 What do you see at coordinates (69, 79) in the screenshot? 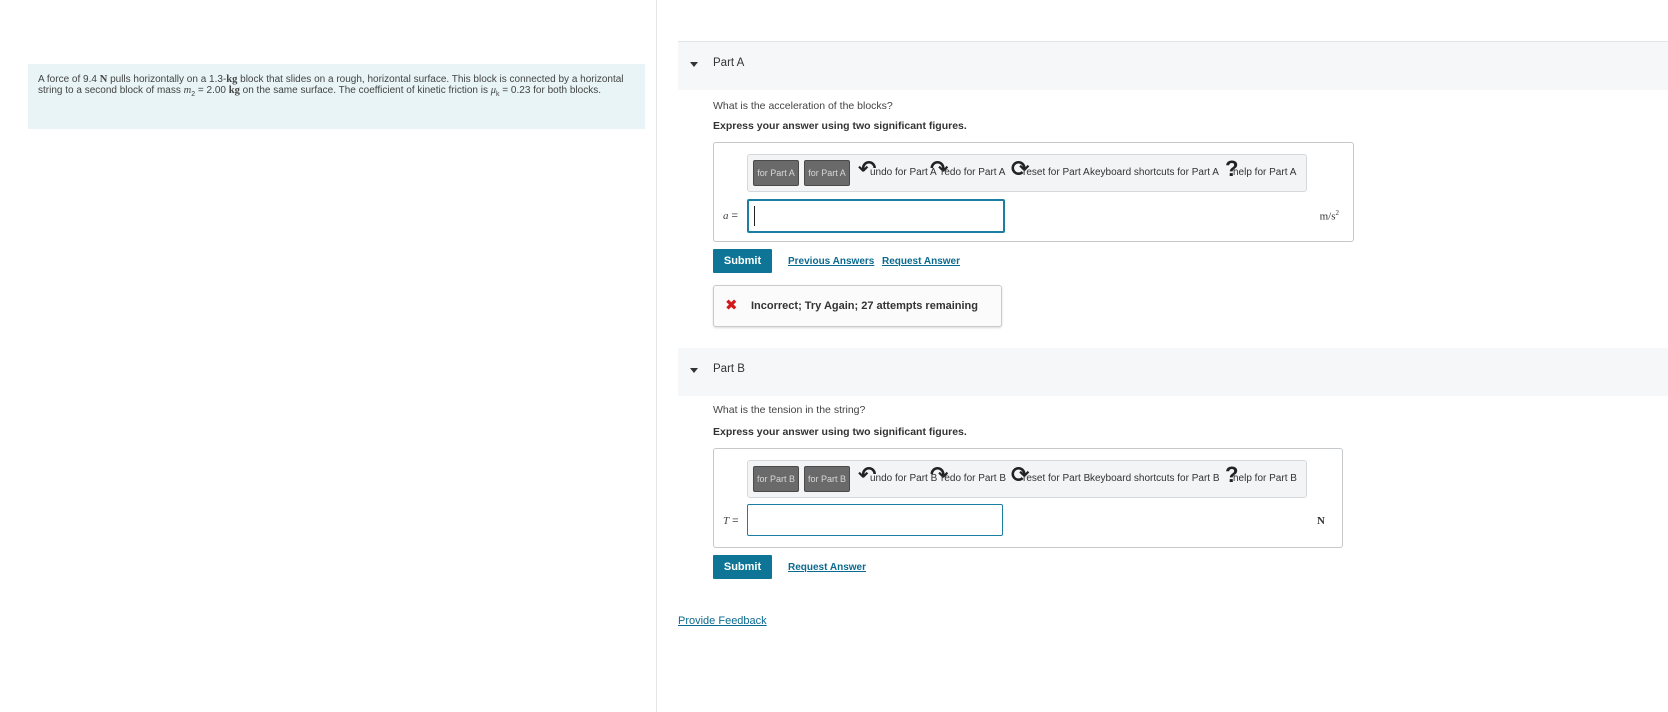
I see `problem-text-1: A force of 9.4` at bounding box center [69, 79].